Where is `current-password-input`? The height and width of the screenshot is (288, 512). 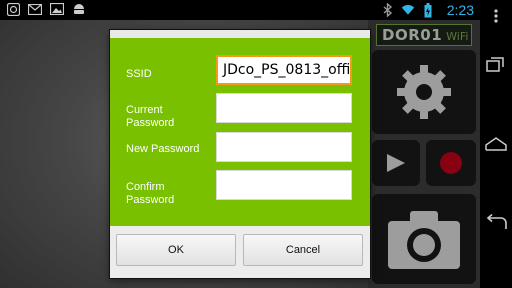 current-password-input is located at coordinates (284, 108).